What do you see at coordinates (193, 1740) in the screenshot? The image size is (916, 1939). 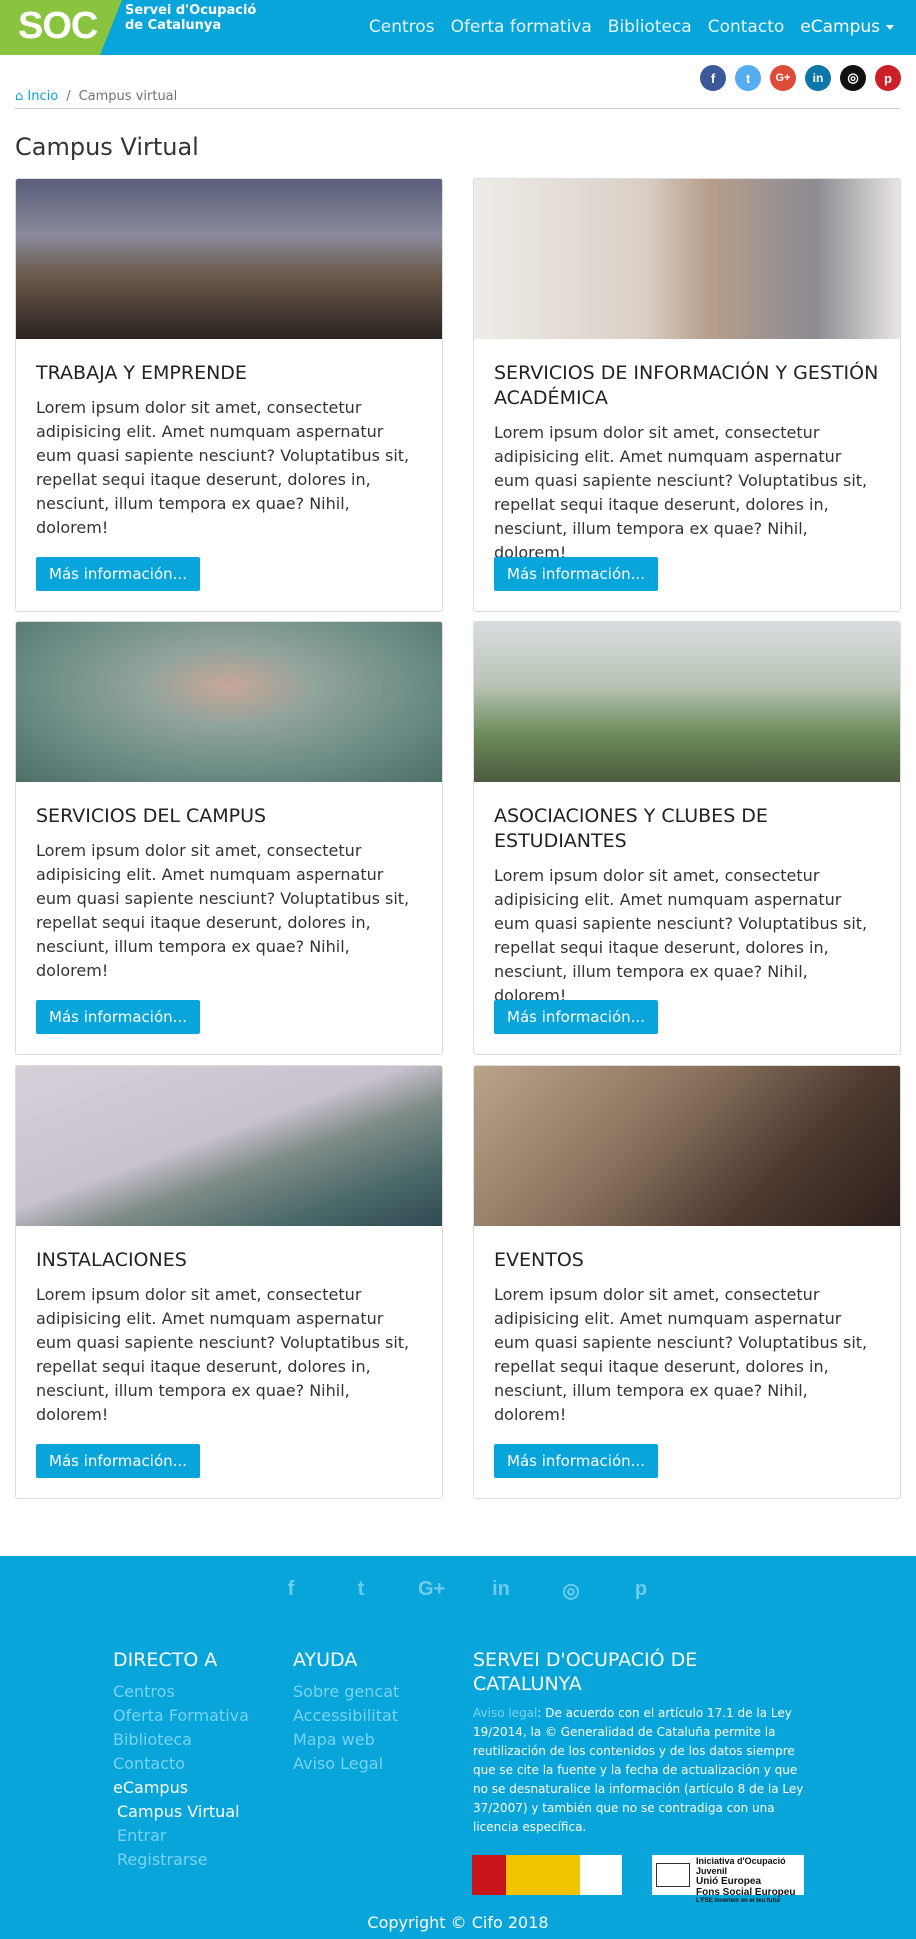 I see `footer-link-biblioteca: Biblioteca` at bounding box center [193, 1740].